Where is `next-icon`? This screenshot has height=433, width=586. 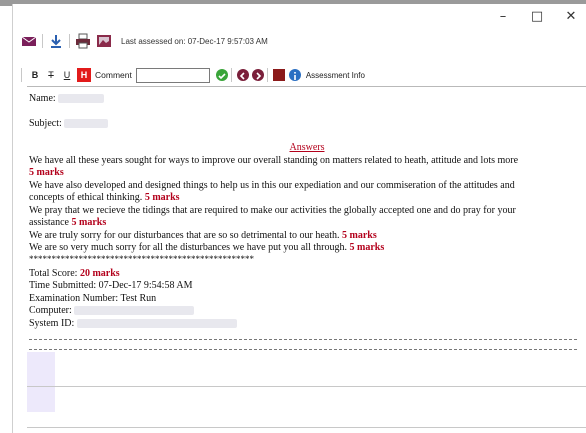
next-icon is located at coordinates (257, 75).